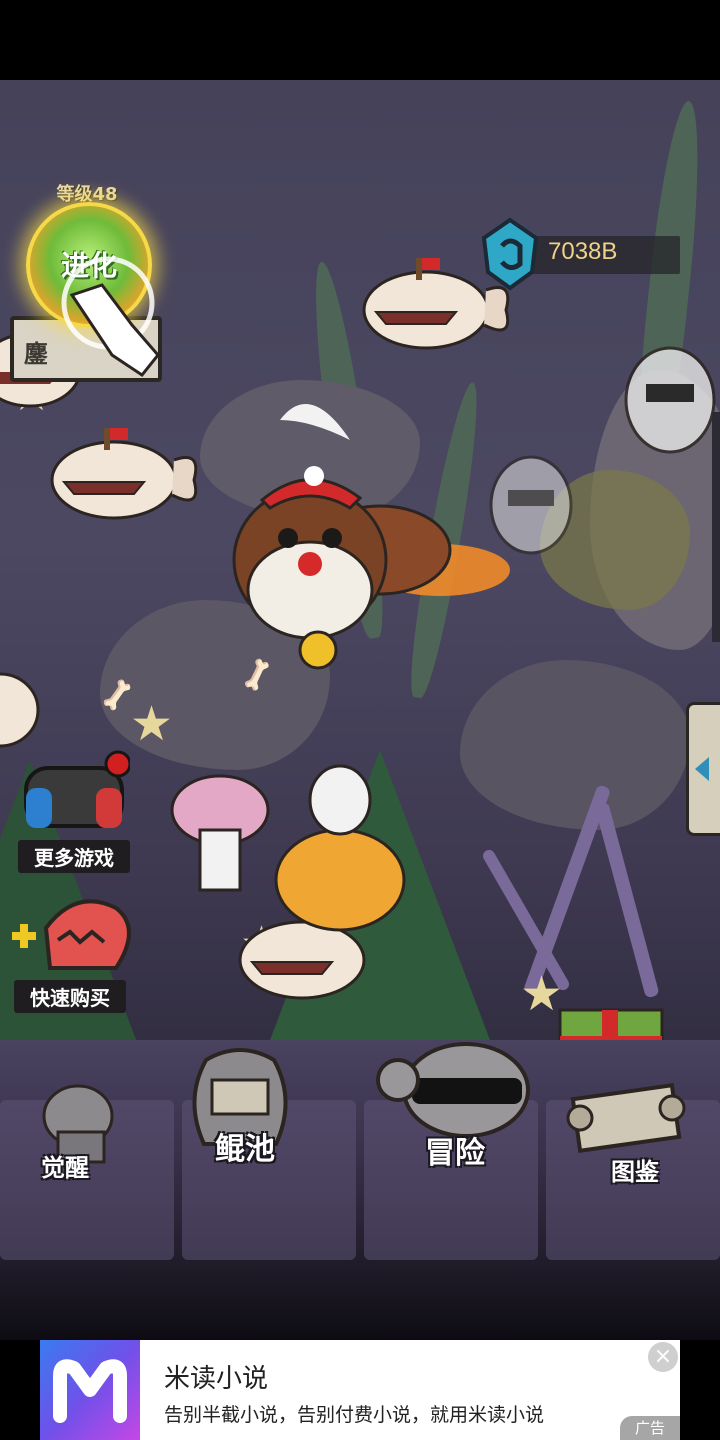 This screenshot has height=1440, width=720. I want to click on ad-banner: 米读小说 告别半截小说，告别付费小说，就用米读小说 × 广告, so click(360, 1390).